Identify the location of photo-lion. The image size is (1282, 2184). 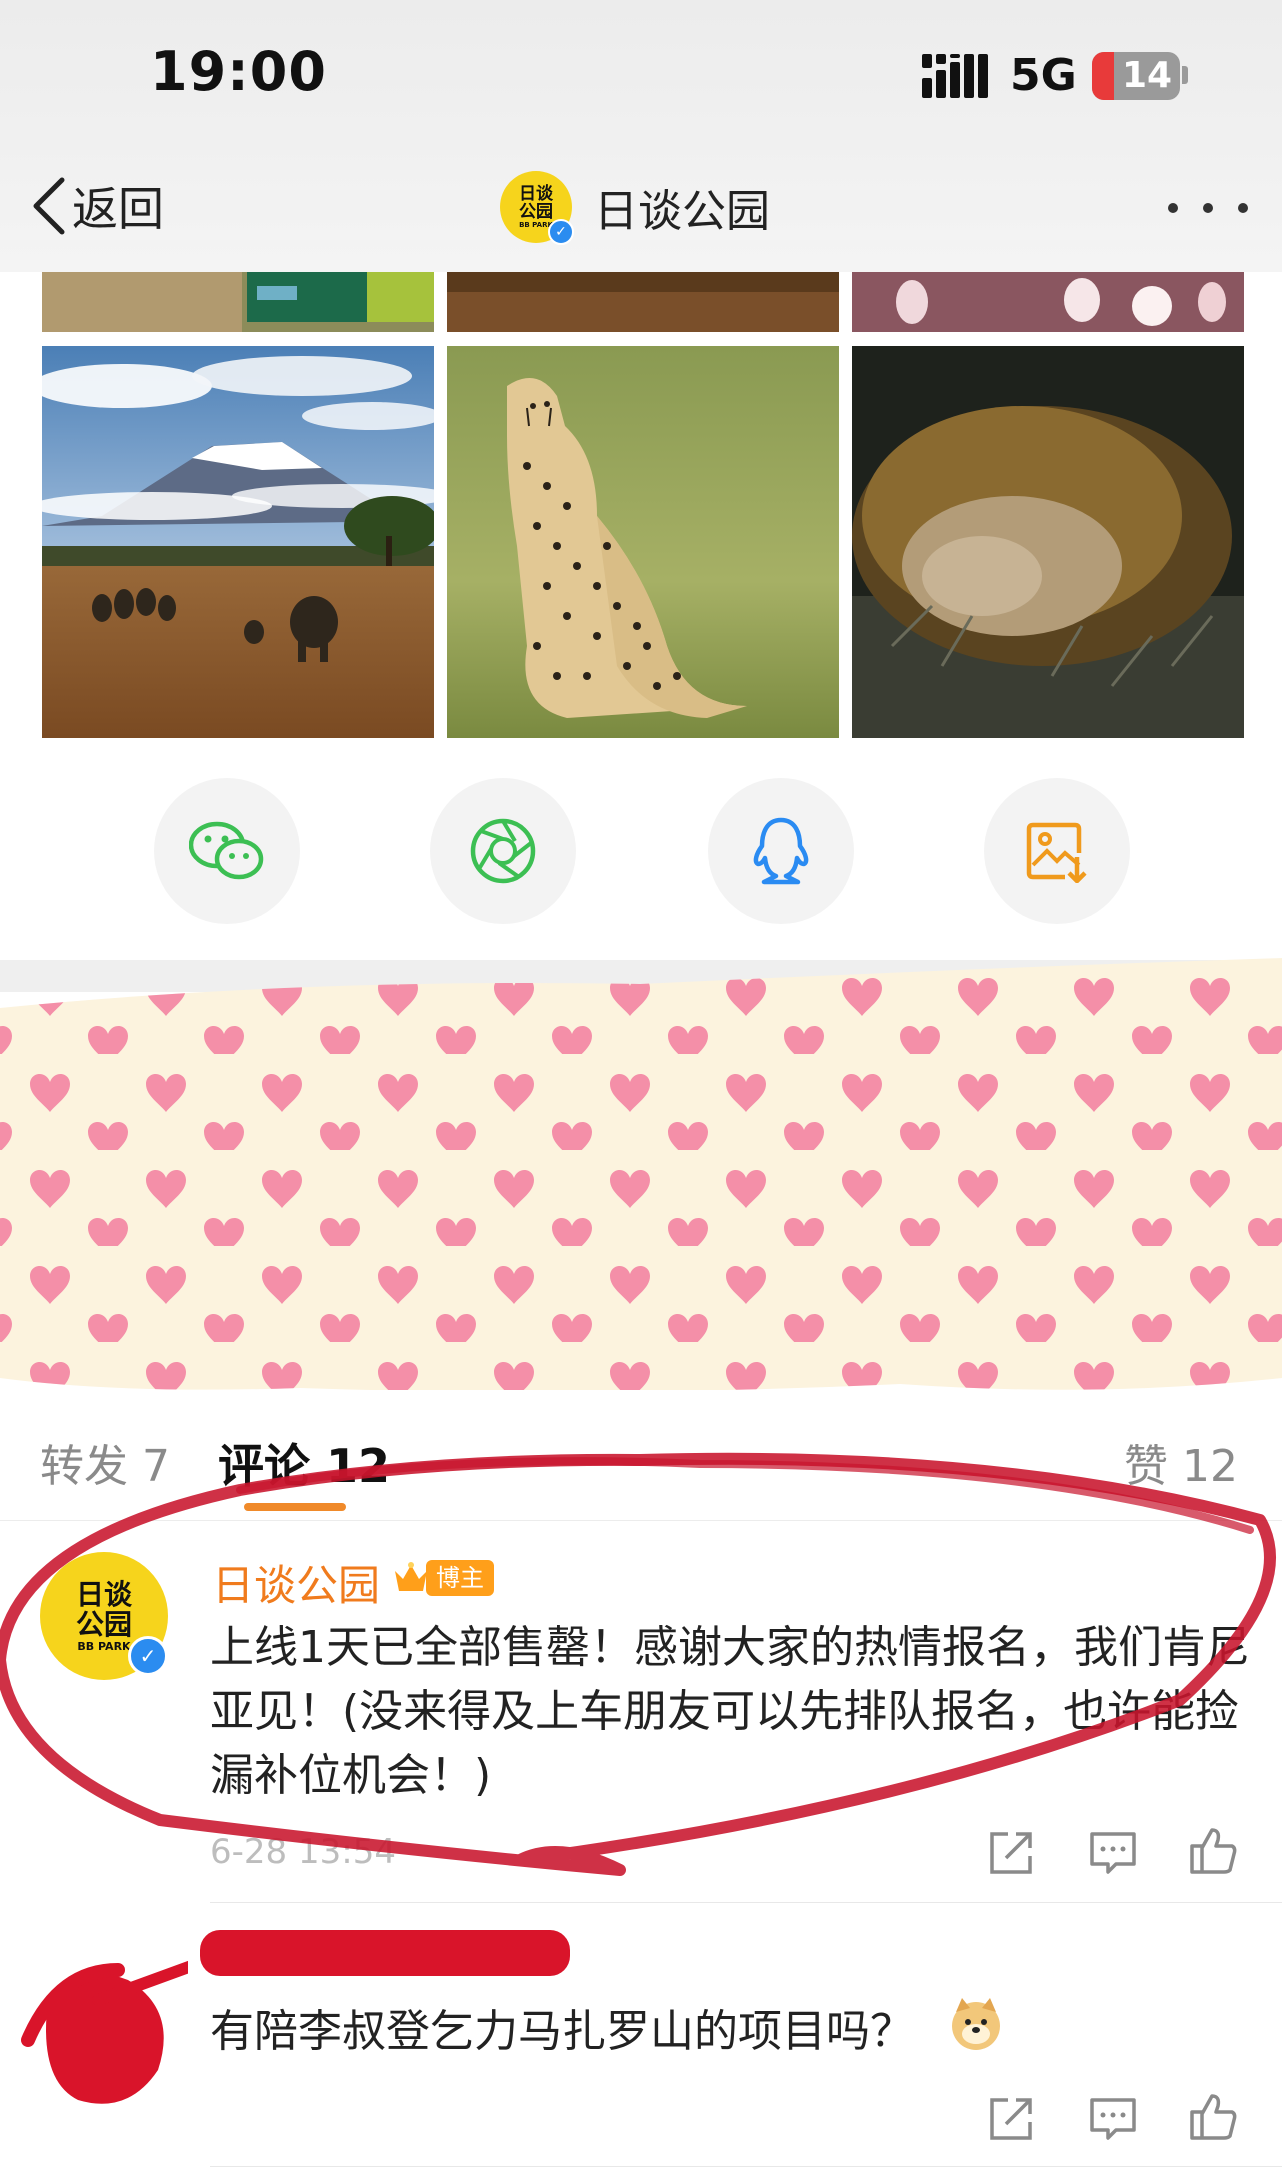
(1048, 542).